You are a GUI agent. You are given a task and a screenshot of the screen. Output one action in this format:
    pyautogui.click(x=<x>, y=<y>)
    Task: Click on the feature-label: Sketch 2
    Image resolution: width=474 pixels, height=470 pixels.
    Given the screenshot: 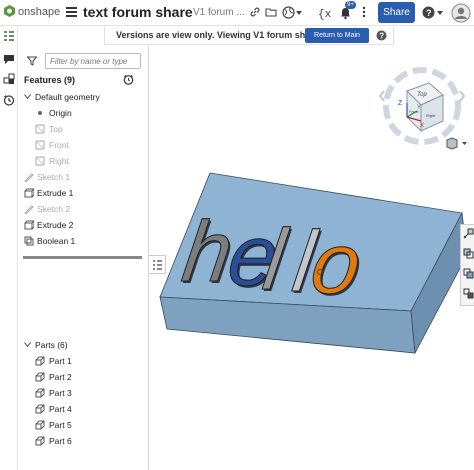 What is the action you would take?
    pyautogui.click(x=54, y=209)
    